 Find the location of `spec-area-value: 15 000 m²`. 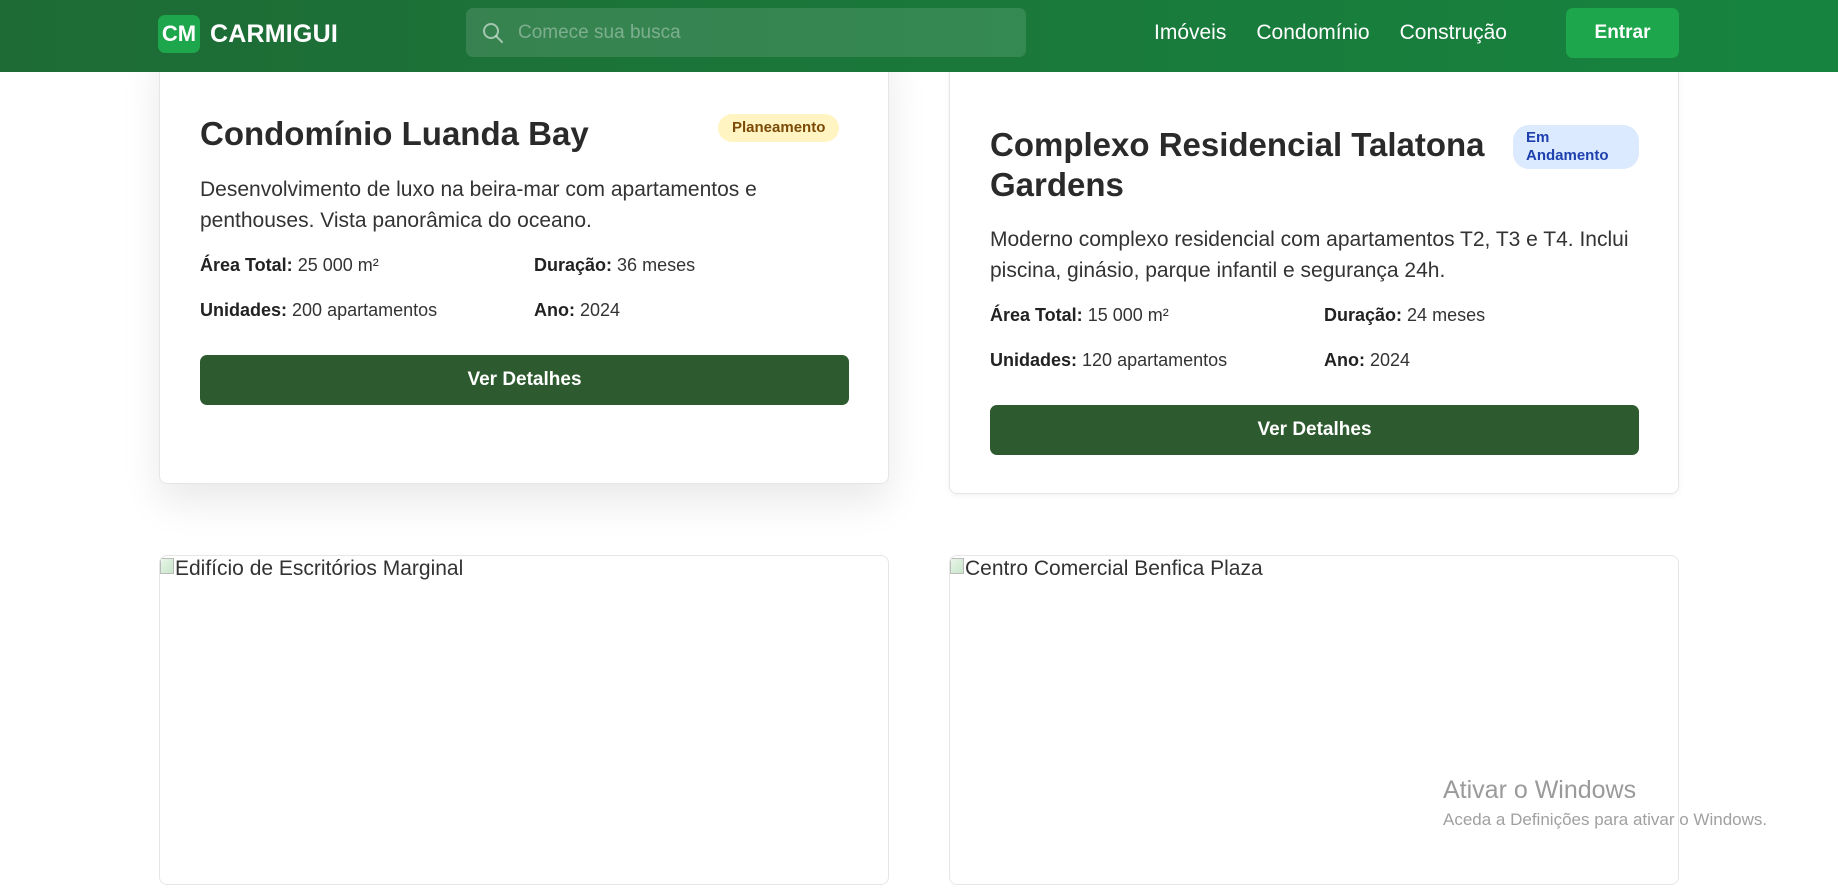

spec-area-value: 15 000 m² is located at coordinates (1128, 315).